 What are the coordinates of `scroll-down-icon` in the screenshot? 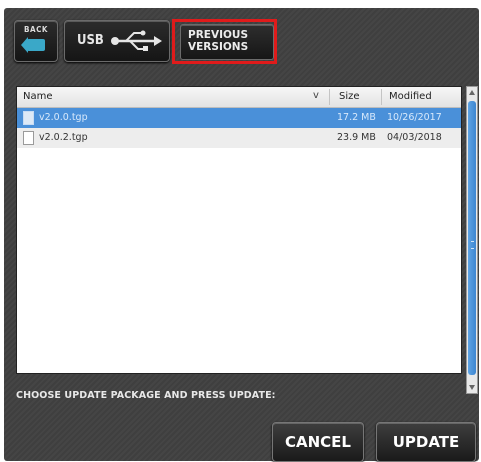 It's located at (472, 387).